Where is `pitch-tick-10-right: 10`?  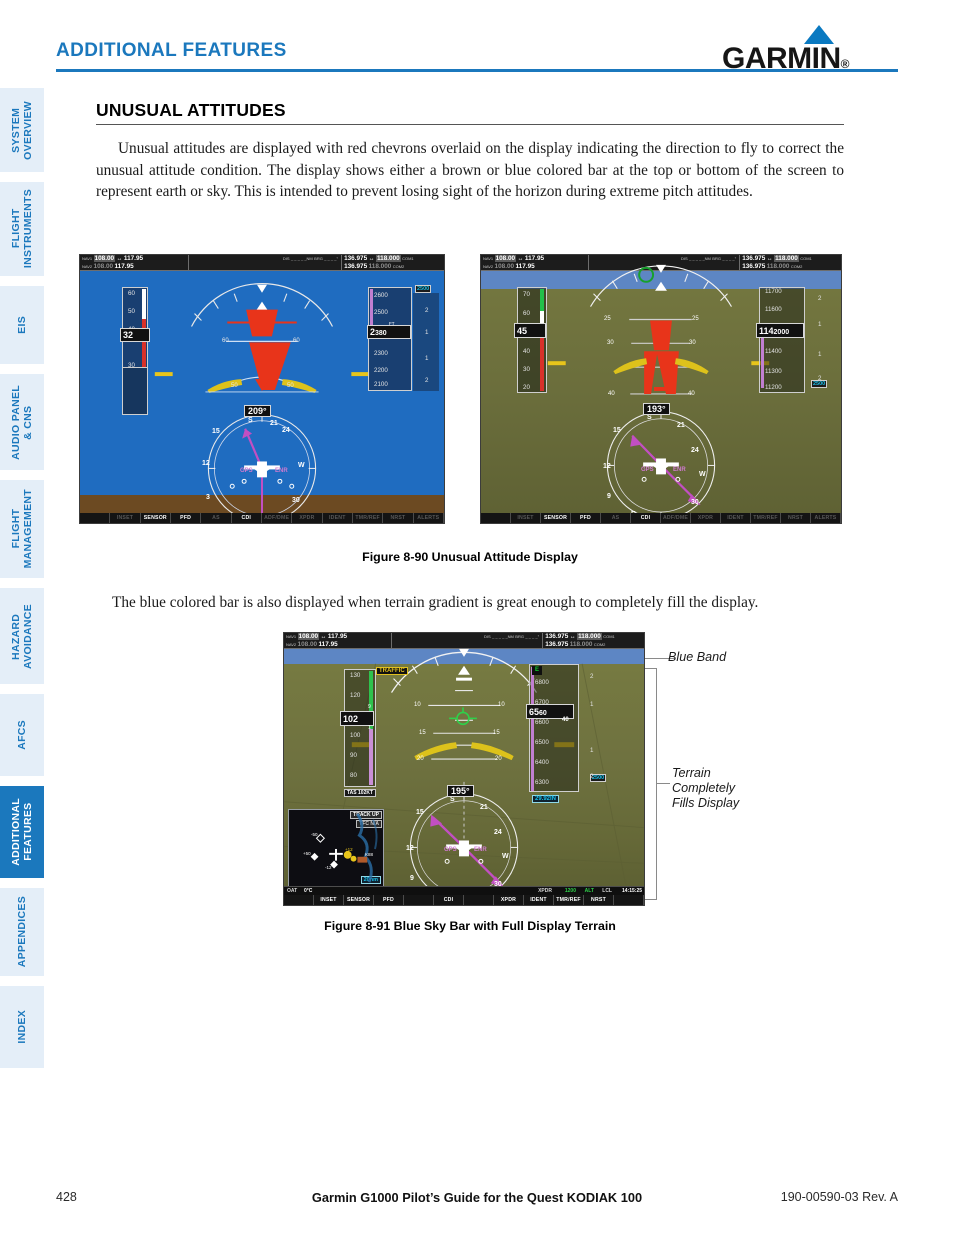
pitch-tick-10-right: 10 is located at coordinates (501, 705).